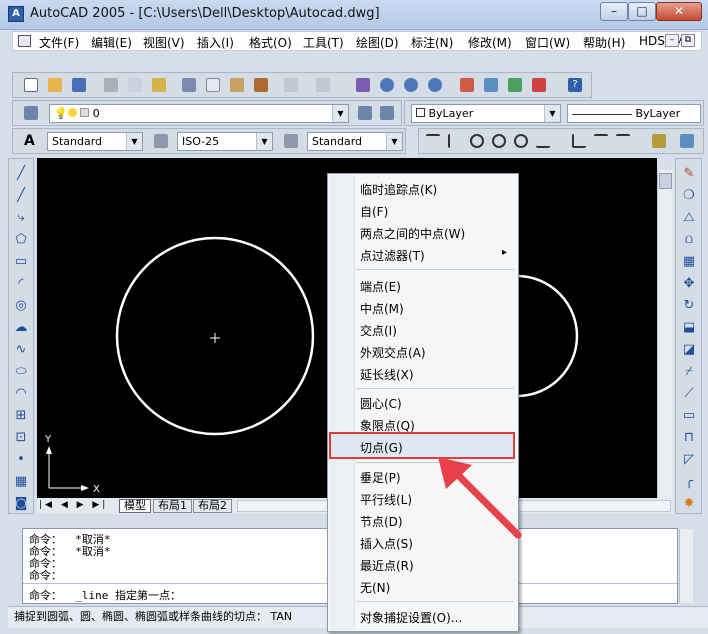  What do you see at coordinates (689, 438) in the screenshot?
I see `break-icon: ⊓` at bounding box center [689, 438].